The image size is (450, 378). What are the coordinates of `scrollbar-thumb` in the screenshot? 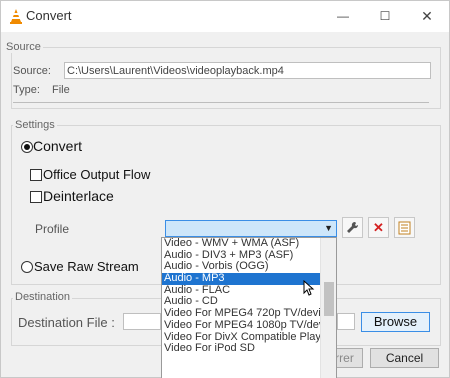 It's located at (329, 299).